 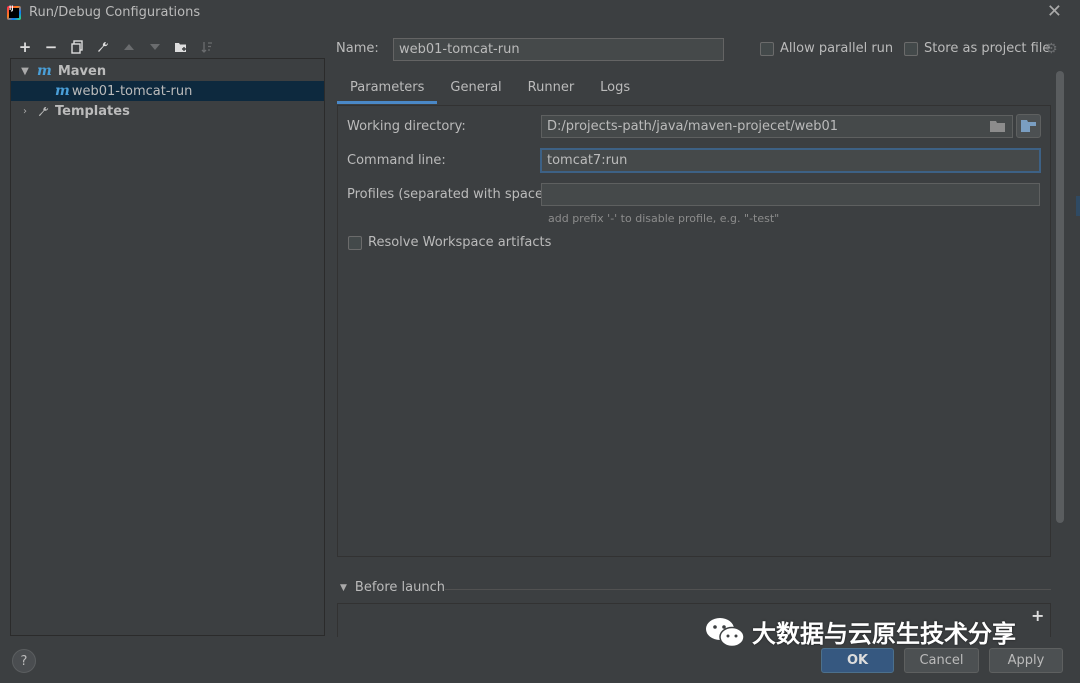 What do you see at coordinates (25, 47) in the screenshot?
I see `add-configuration-icon: +` at bounding box center [25, 47].